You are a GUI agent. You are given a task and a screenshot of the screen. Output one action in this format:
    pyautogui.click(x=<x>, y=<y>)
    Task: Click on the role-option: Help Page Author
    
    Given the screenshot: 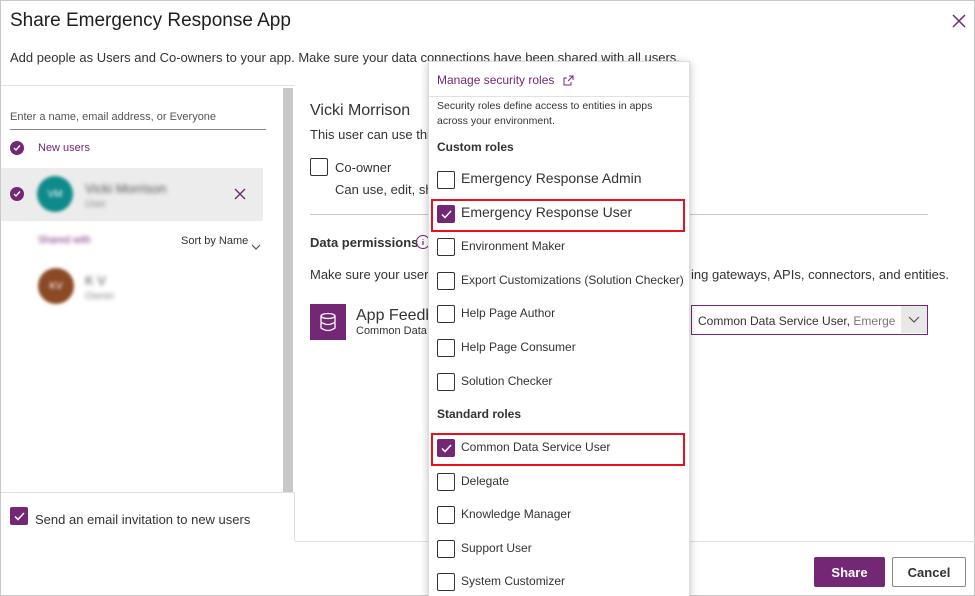 What is the action you would take?
    pyautogui.click(x=559, y=314)
    